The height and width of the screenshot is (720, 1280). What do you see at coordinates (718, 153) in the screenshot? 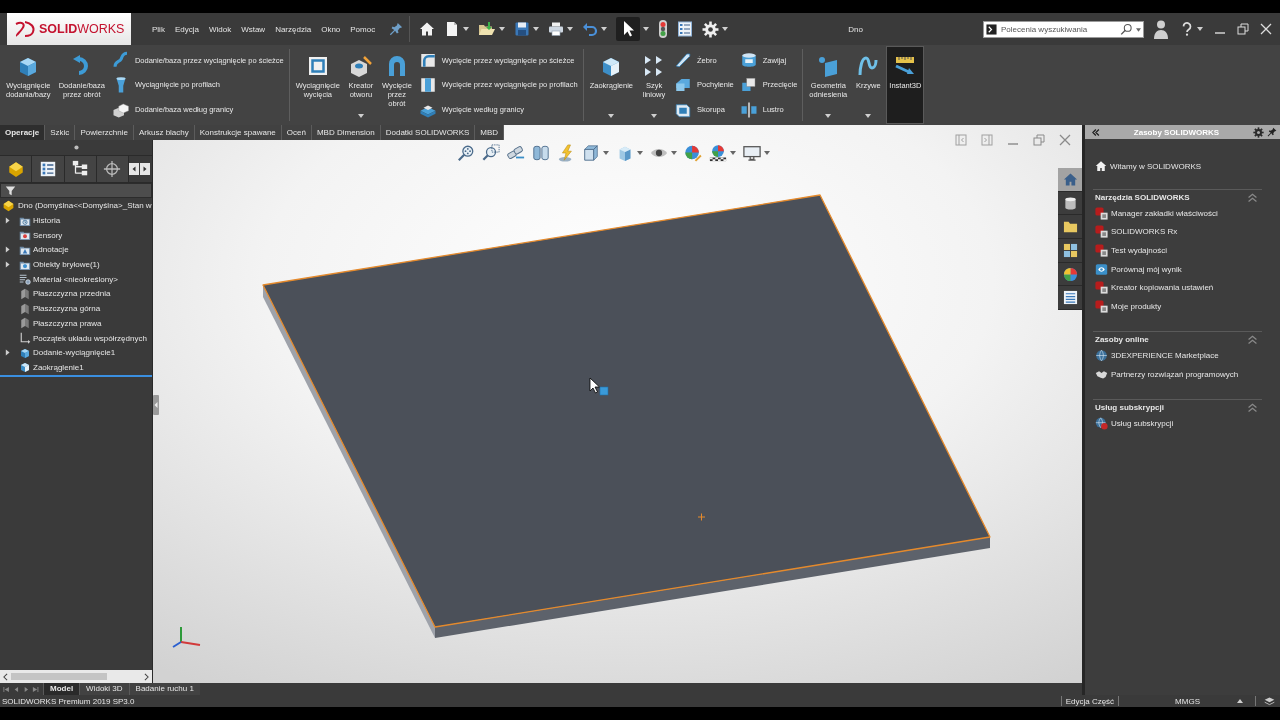
I see `checkered-ball-icon` at bounding box center [718, 153].